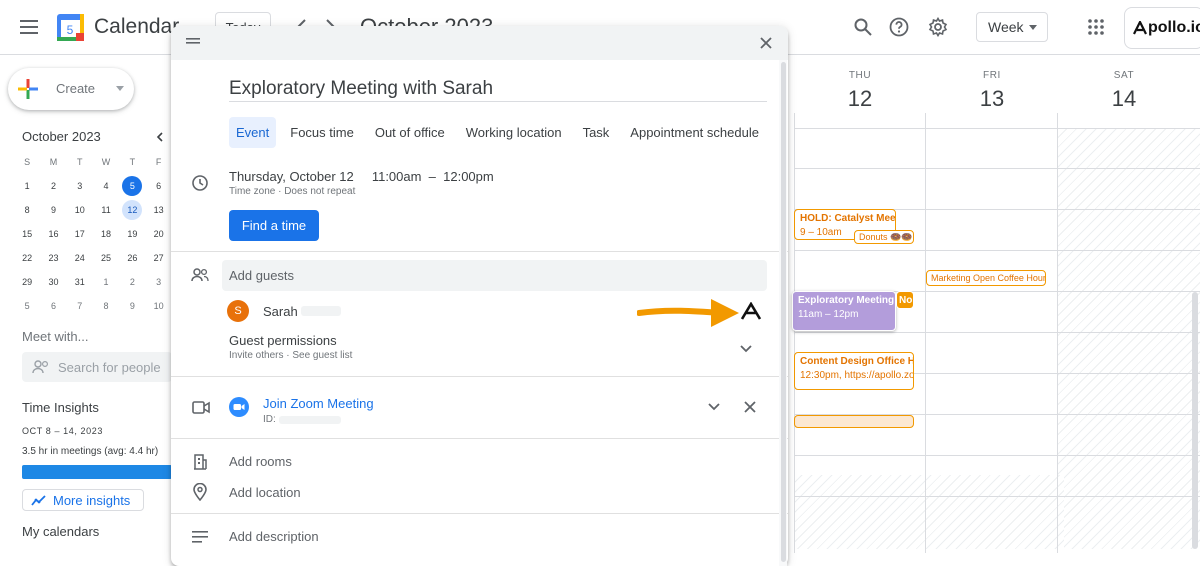 The height and width of the screenshot is (566, 1200). I want to click on mini-calendar-day: 4, so click(106, 186).